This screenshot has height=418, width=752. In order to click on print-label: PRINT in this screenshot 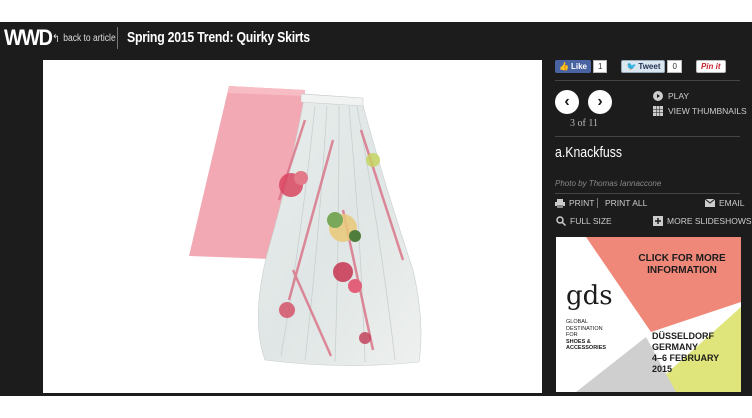, I will do `click(582, 203)`.